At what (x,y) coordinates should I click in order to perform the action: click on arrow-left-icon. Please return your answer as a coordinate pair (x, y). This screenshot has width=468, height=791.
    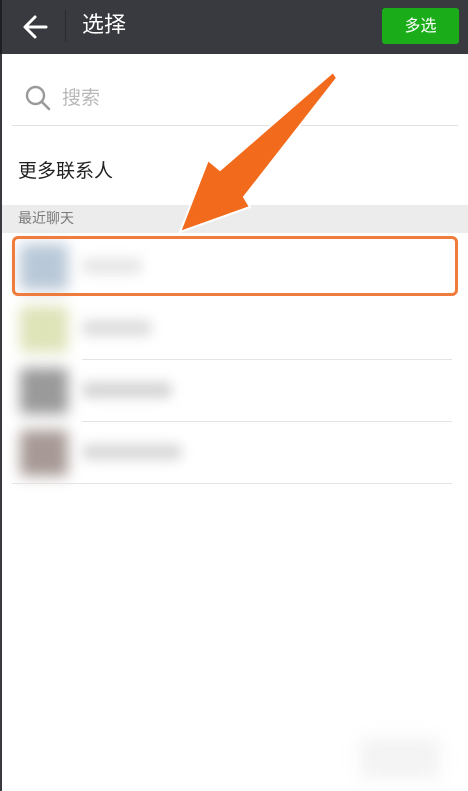
    Looking at the image, I should click on (35, 27).